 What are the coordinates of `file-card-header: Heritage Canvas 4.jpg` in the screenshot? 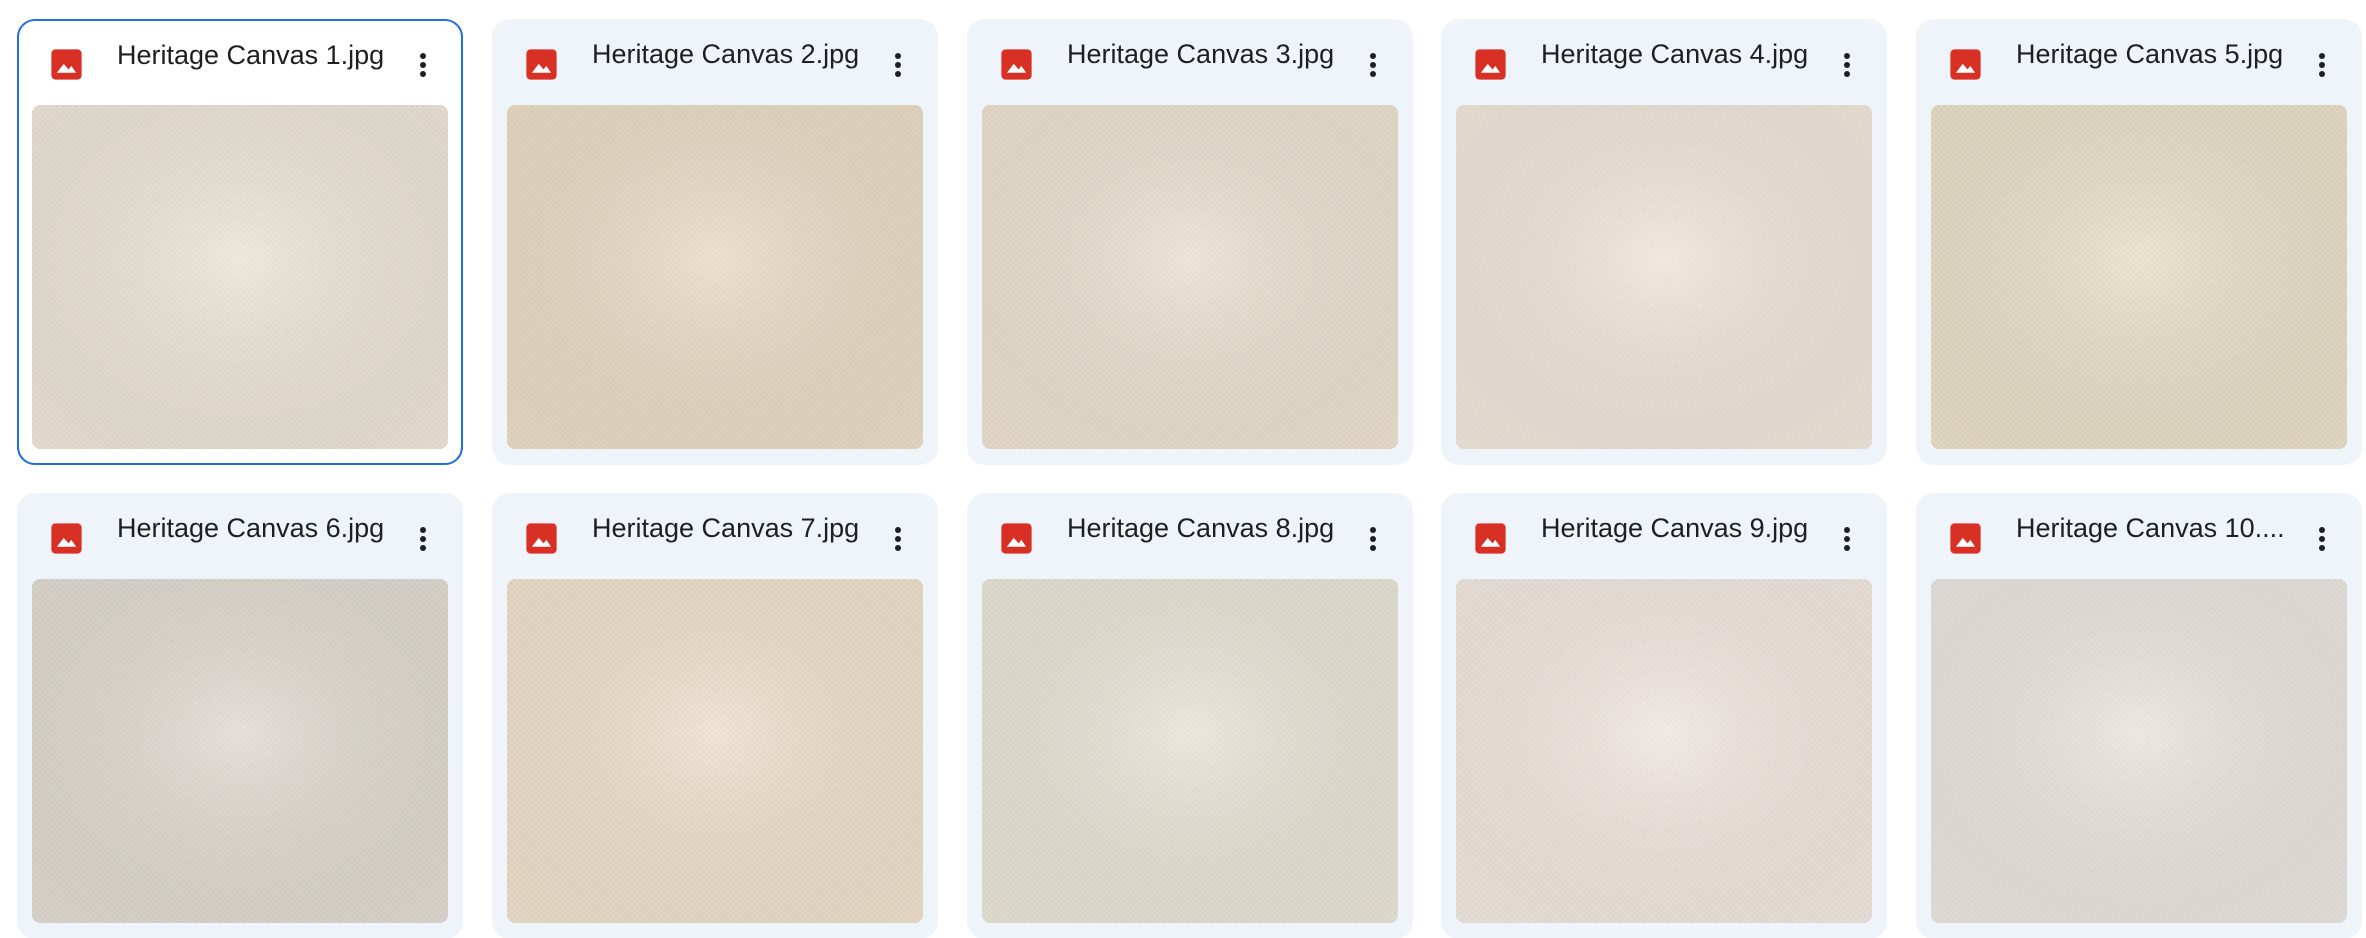 It's located at (1664, 62).